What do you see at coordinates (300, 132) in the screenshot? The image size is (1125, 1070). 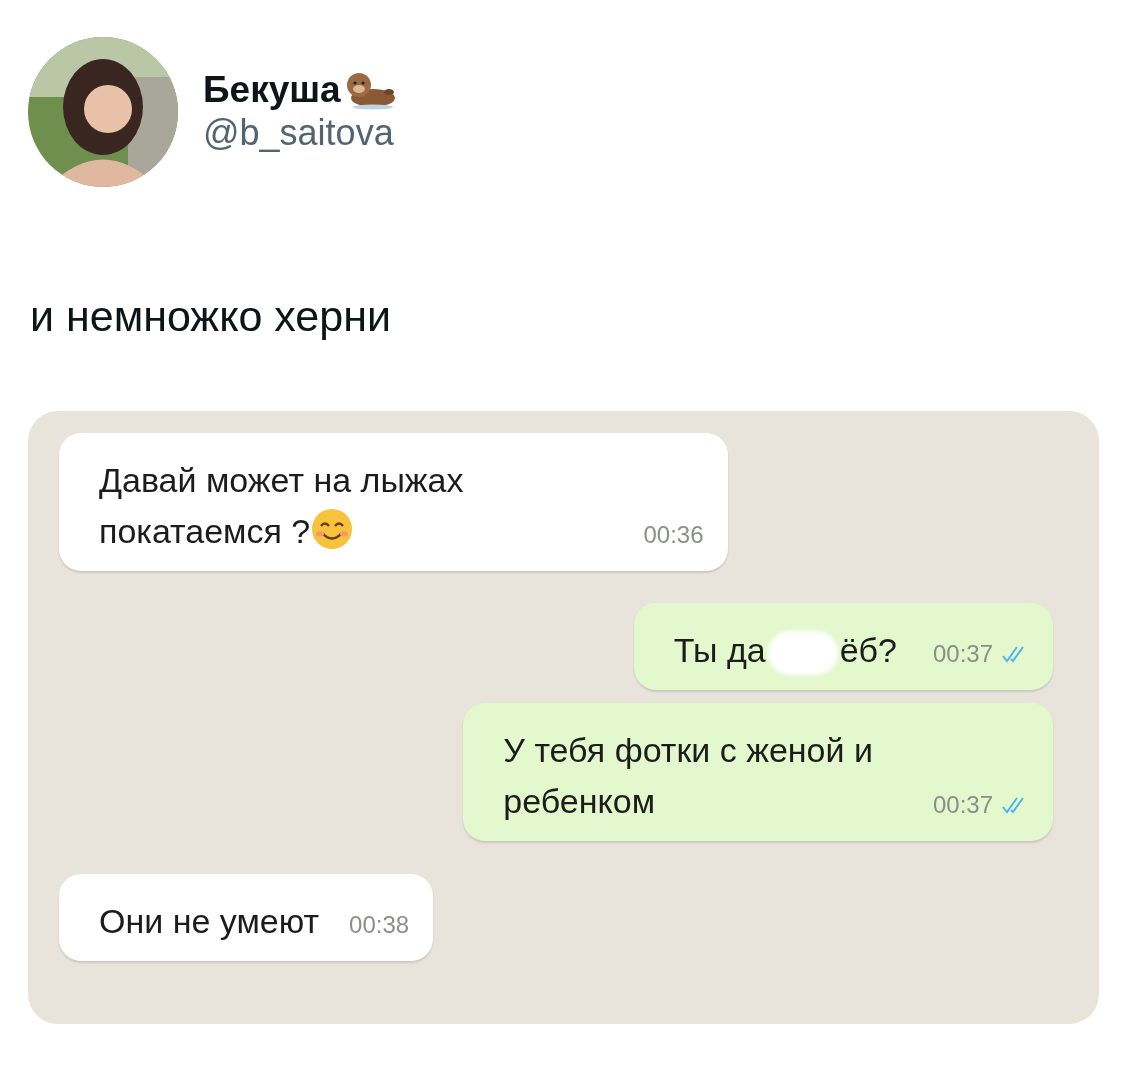 I see `user-handle: @b_saitova` at bounding box center [300, 132].